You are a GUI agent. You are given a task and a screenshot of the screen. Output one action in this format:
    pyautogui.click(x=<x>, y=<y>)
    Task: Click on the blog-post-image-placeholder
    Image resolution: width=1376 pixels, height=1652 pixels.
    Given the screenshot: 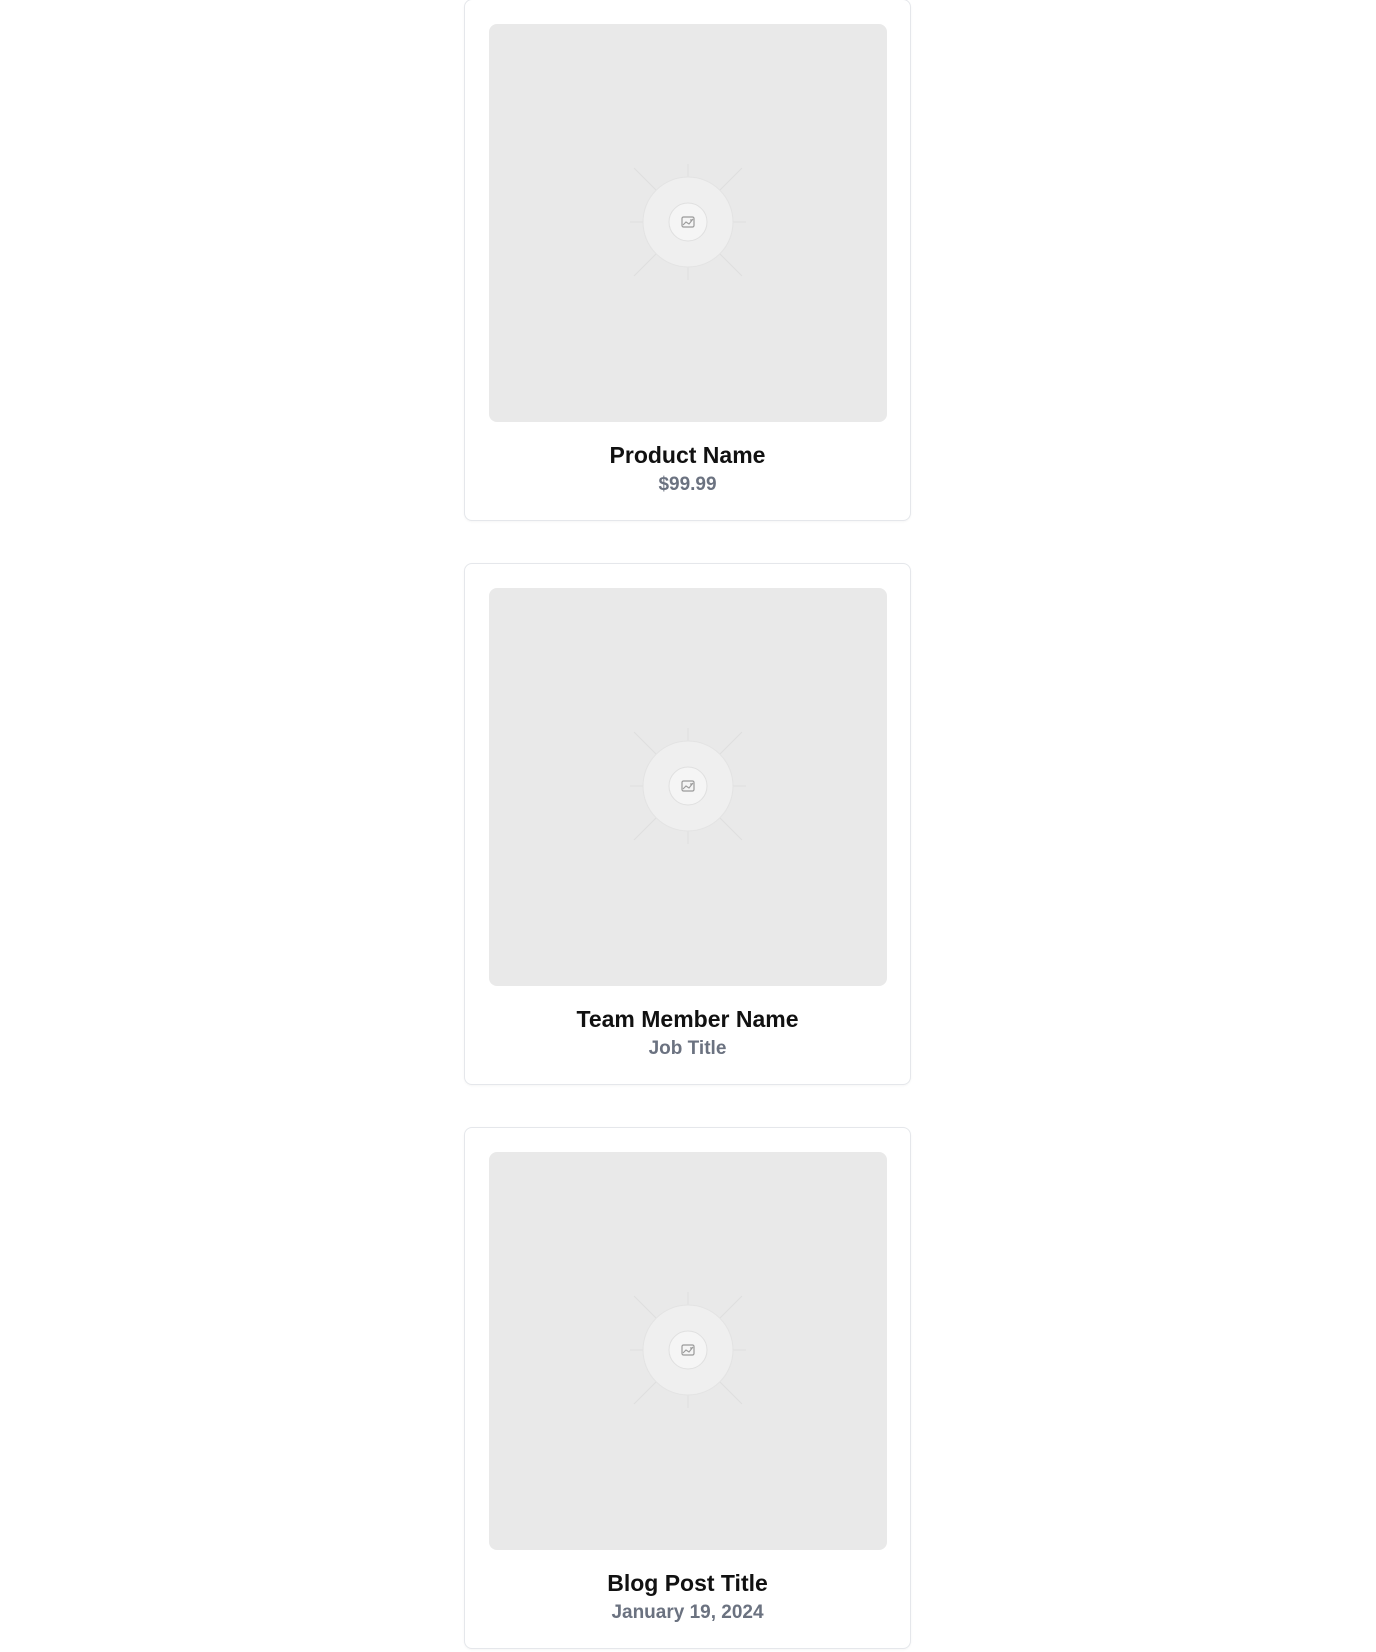 What is the action you would take?
    pyautogui.click(x=688, y=1351)
    